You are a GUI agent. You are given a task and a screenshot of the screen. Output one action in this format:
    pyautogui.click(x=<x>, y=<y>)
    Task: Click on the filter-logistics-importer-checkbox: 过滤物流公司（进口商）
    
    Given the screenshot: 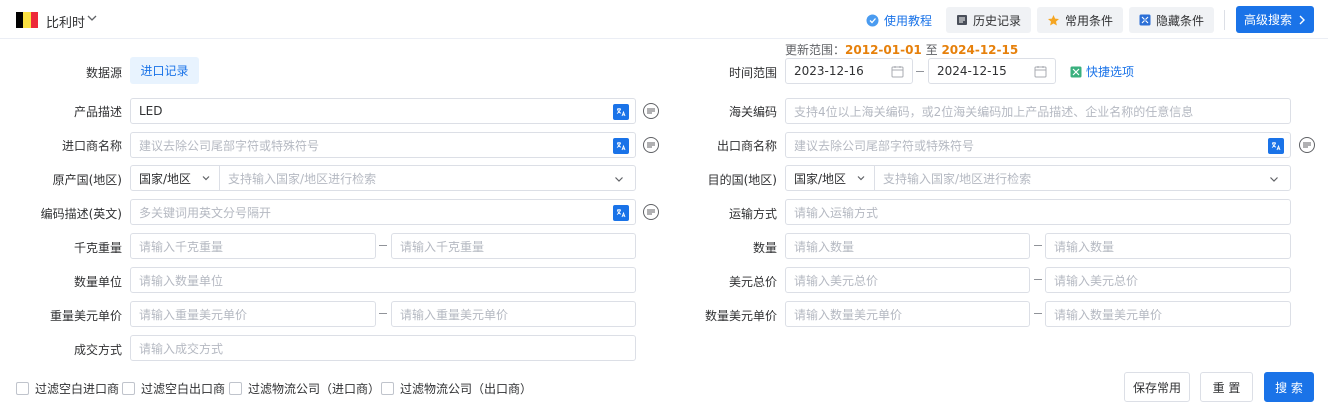 What is the action you would take?
    pyautogui.click(x=304, y=388)
    